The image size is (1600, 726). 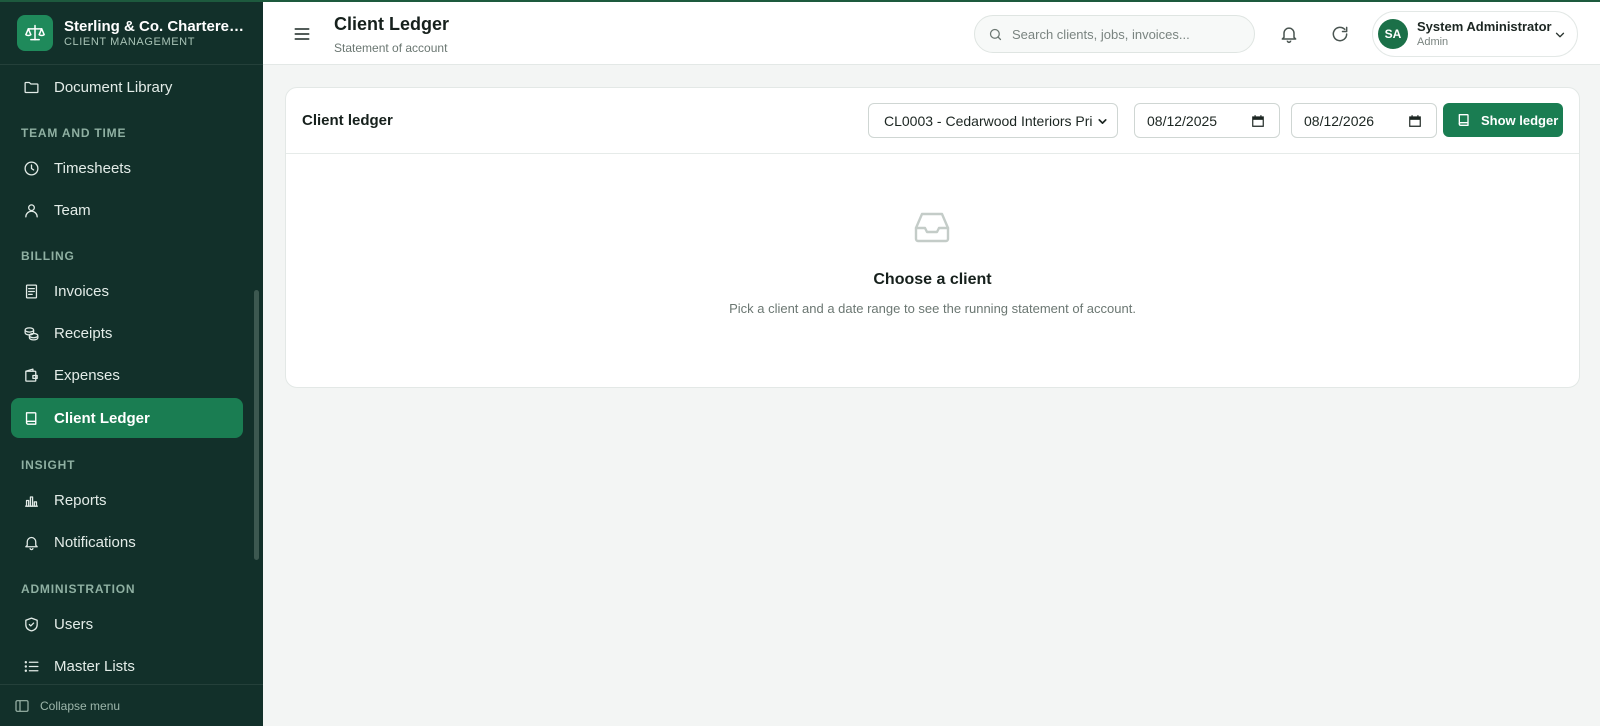 What do you see at coordinates (256, 425) in the screenshot?
I see `sidebar-scrollbar` at bounding box center [256, 425].